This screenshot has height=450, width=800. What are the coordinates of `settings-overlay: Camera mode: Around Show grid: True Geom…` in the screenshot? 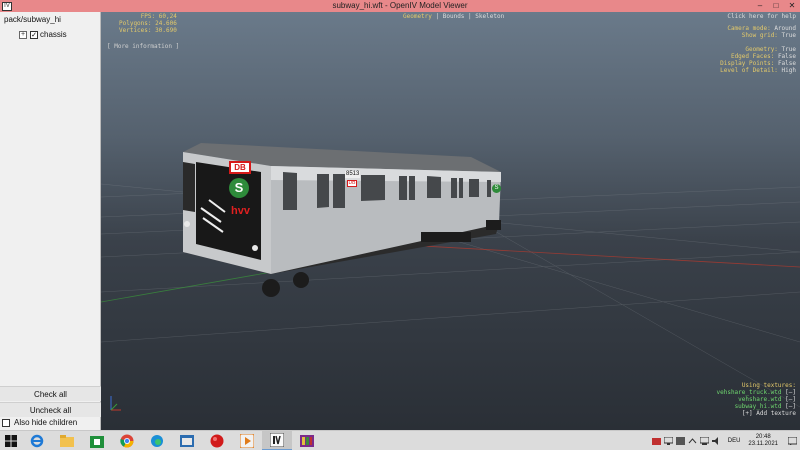 It's located at (758, 49).